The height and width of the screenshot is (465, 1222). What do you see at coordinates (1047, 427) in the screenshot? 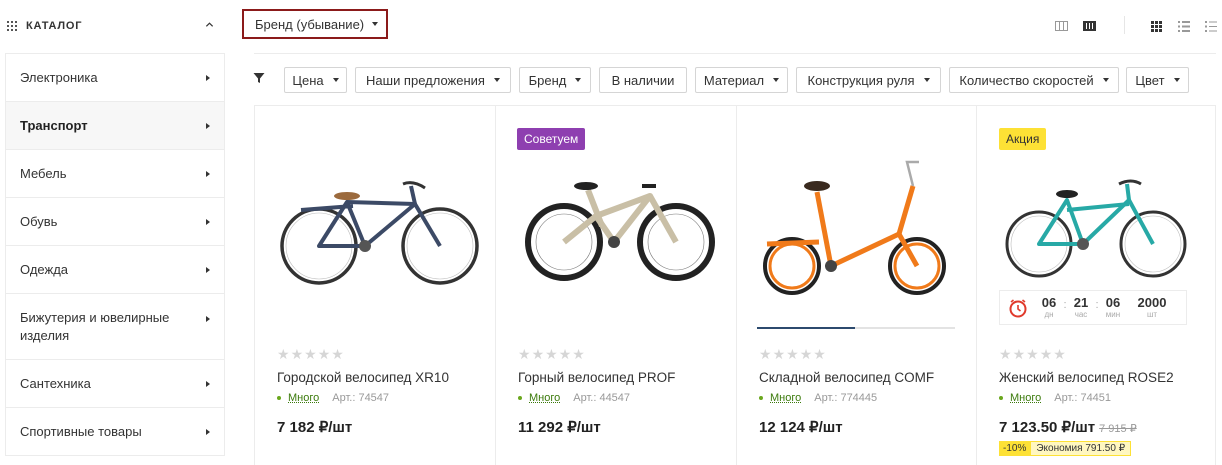
I see `current-price: 7 123.50 ₽/шт` at bounding box center [1047, 427].